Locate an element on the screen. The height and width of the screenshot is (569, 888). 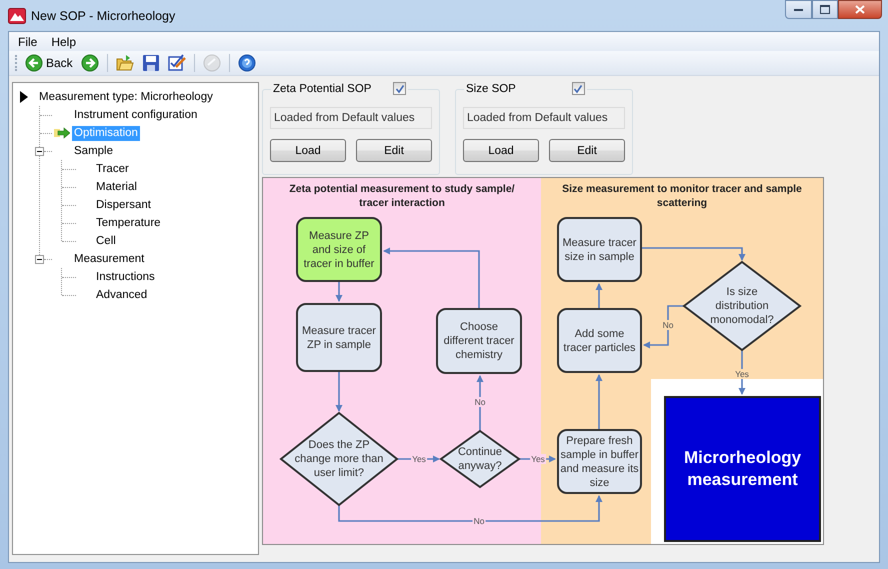
tree-item: Dispersant is located at coordinates (123, 205).